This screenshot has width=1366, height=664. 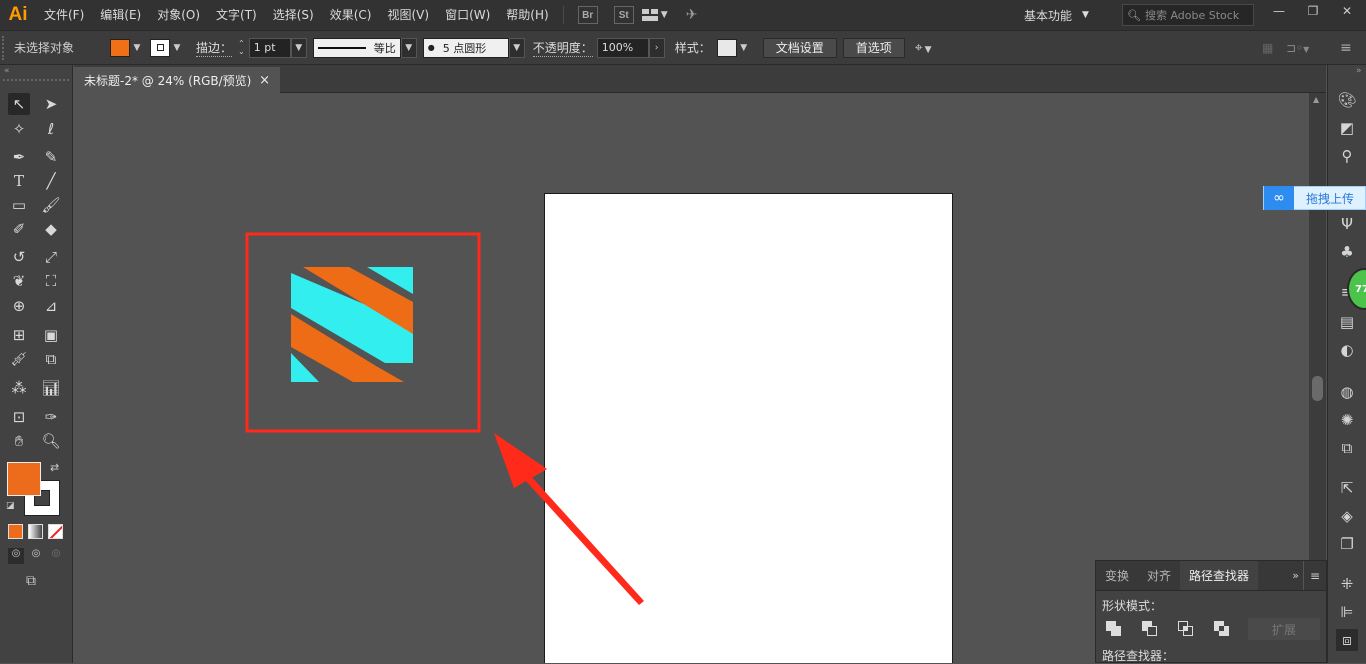 I want to click on pathfinder-icon: ⧈, so click(x=1347, y=640).